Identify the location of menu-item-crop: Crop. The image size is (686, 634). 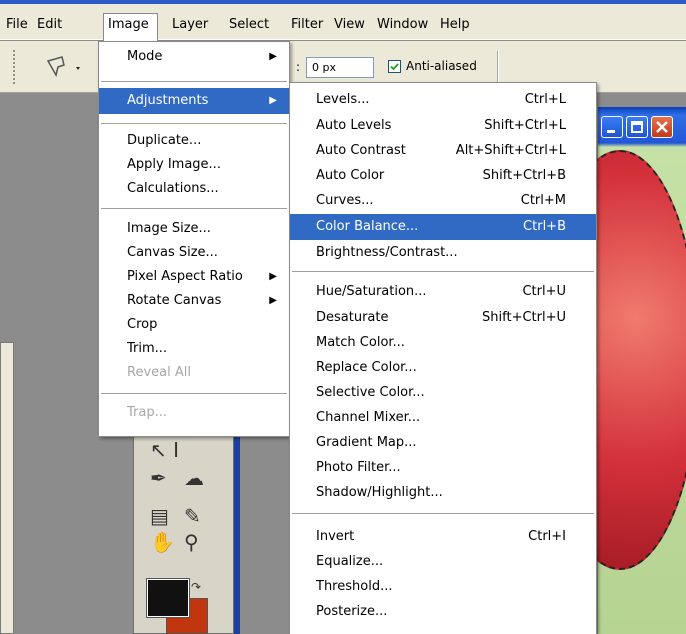
(194, 325).